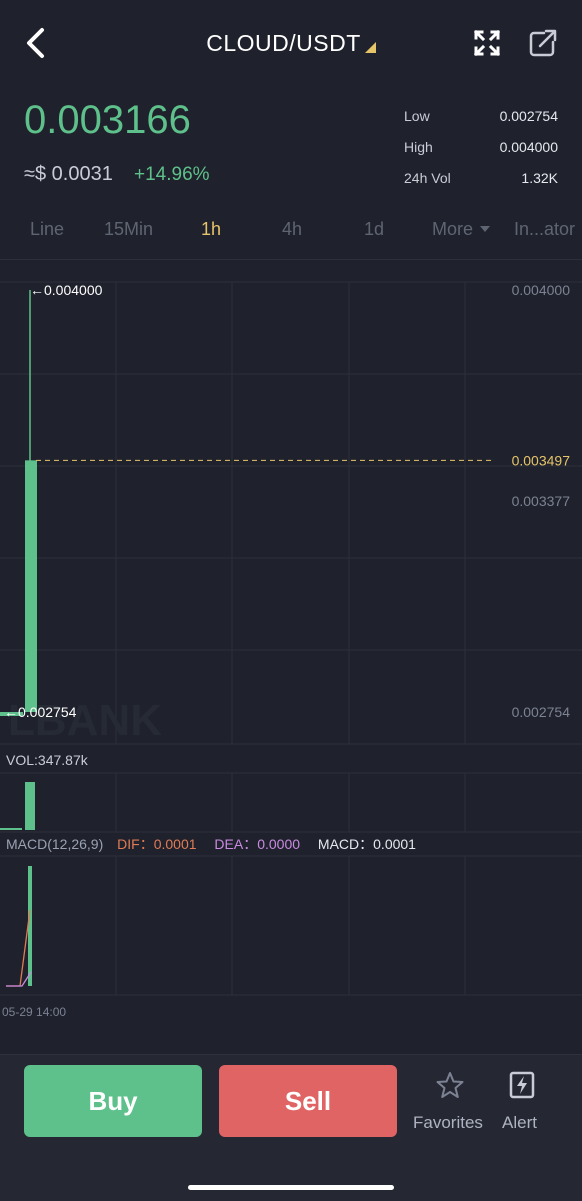 Image resolution: width=582 pixels, height=1201 pixels. What do you see at coordinates (370, 47) in the screenshot?
I see `dropdown-triangle-icon` at bounding box center [370, 47].